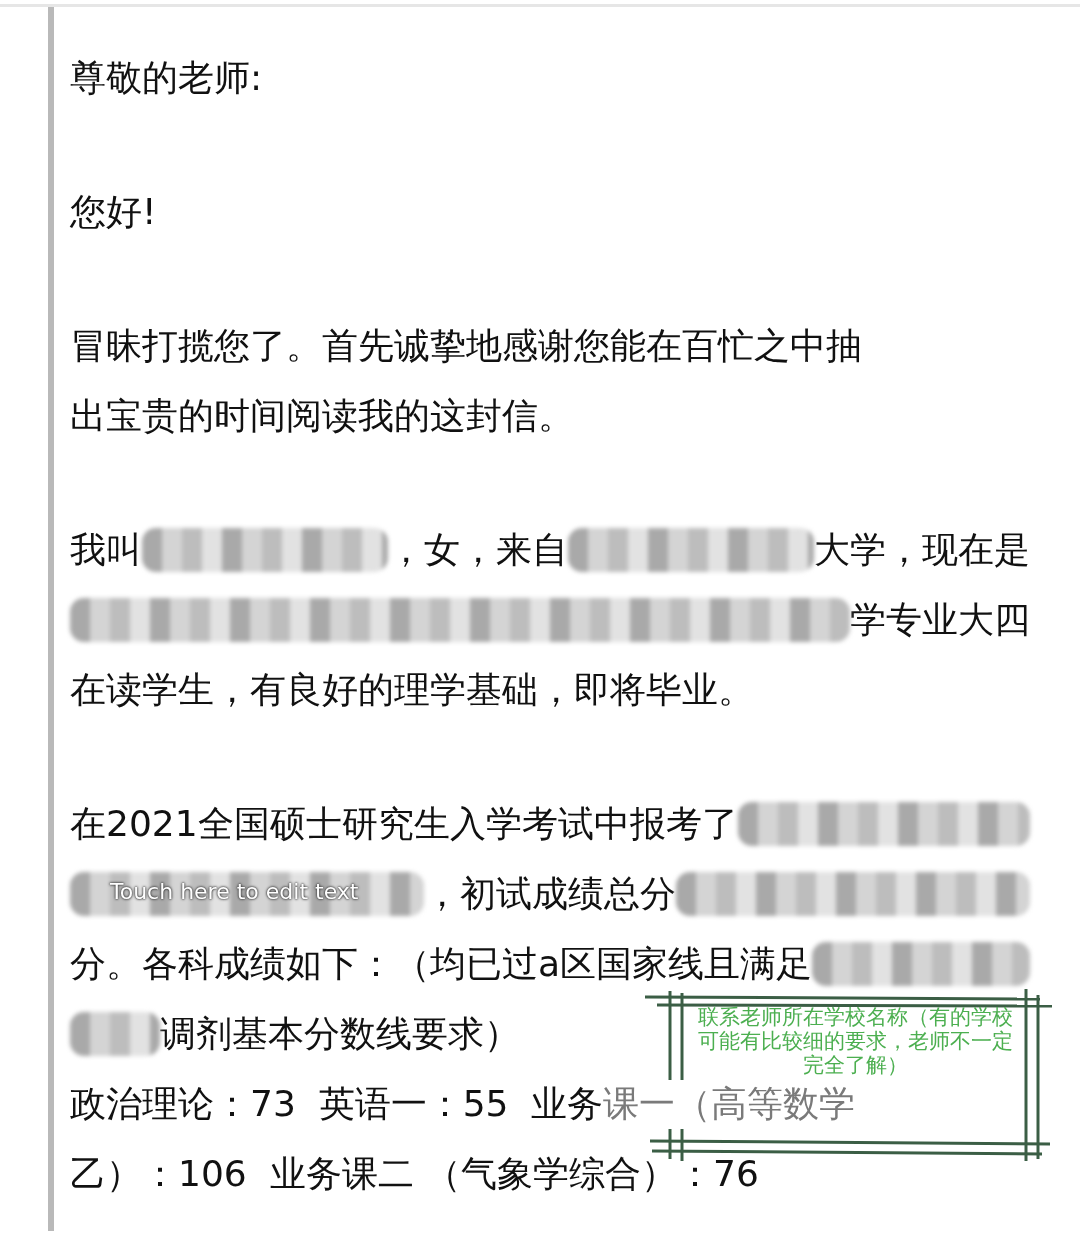 The height and width of the screenshot is (1234, 1080). I want to click on letter-text: 在读学生，有良好的理学基础，即将毕业。, so click(412, 689).